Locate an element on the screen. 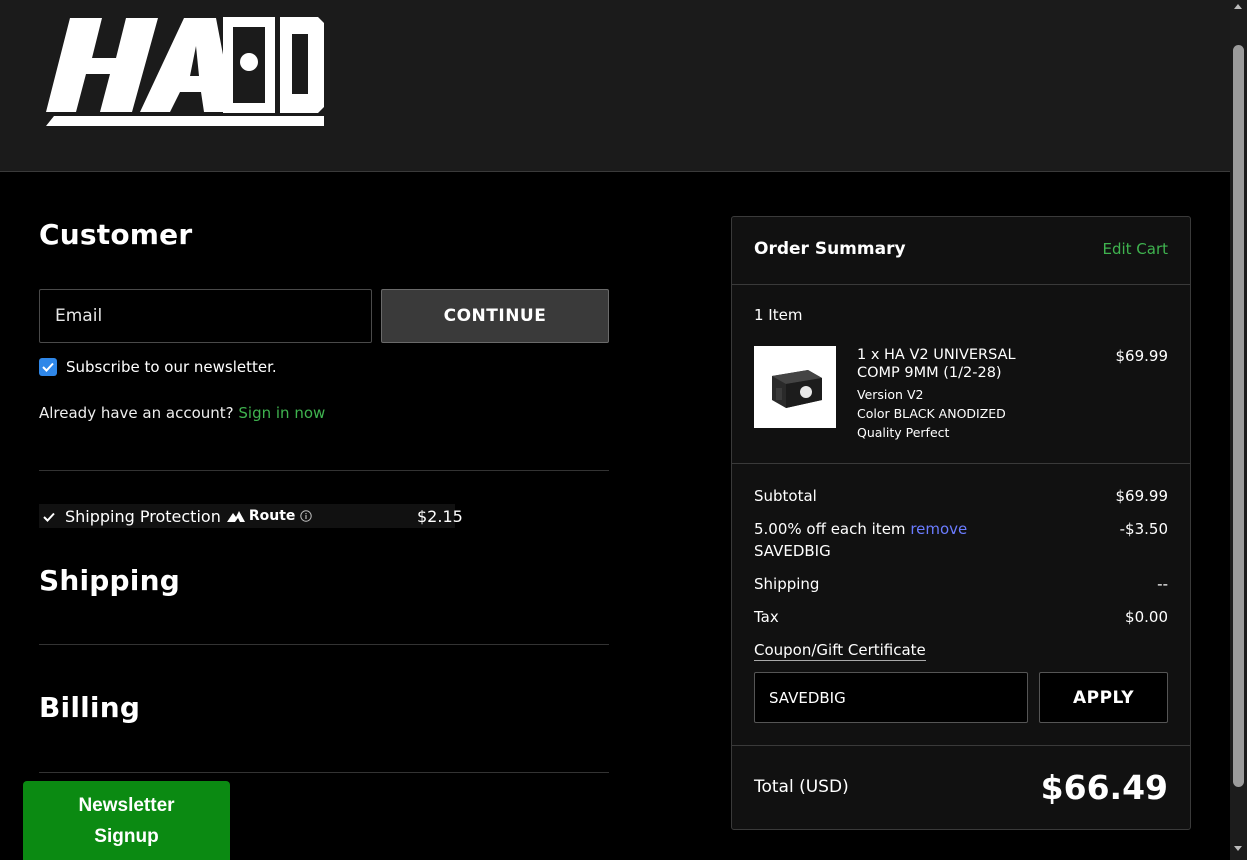 This screenshot has height=860, width=1247. route-logo-icon is located at coordinates (235, 516).